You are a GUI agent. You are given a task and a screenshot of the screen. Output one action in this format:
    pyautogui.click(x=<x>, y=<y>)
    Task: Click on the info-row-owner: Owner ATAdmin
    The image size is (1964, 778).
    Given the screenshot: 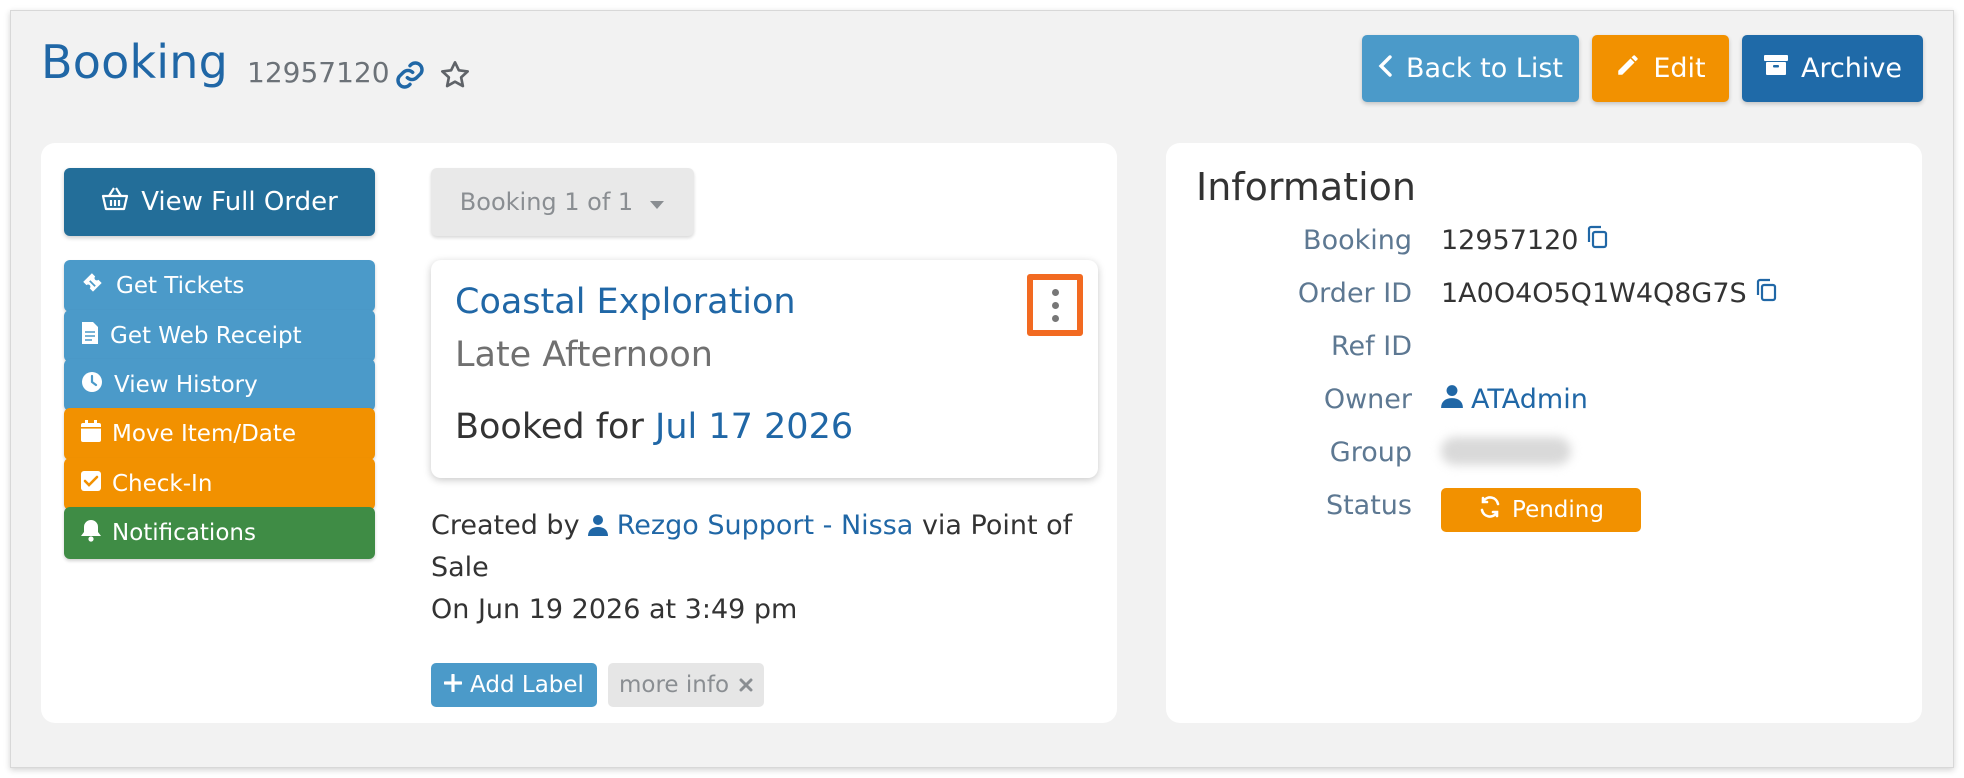 What is the action you would take?
    pyautogui.click(x=1544, y=404)
    